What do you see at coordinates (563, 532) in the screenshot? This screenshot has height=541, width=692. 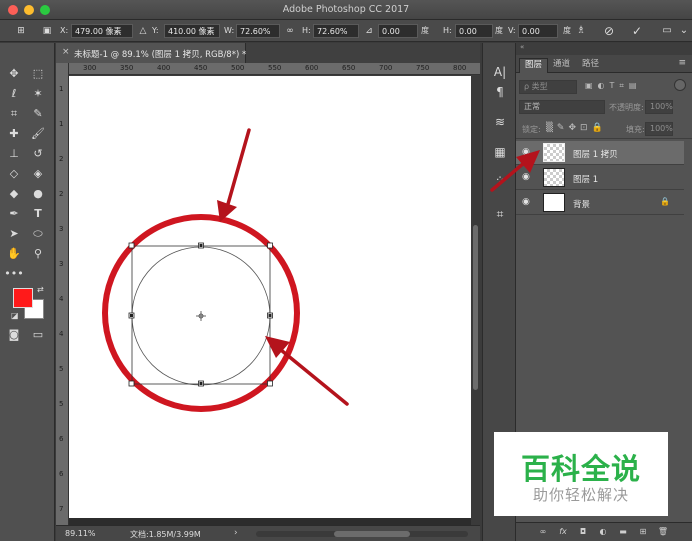 I see `fx-icon: fx` at bounding box center [563, 532].